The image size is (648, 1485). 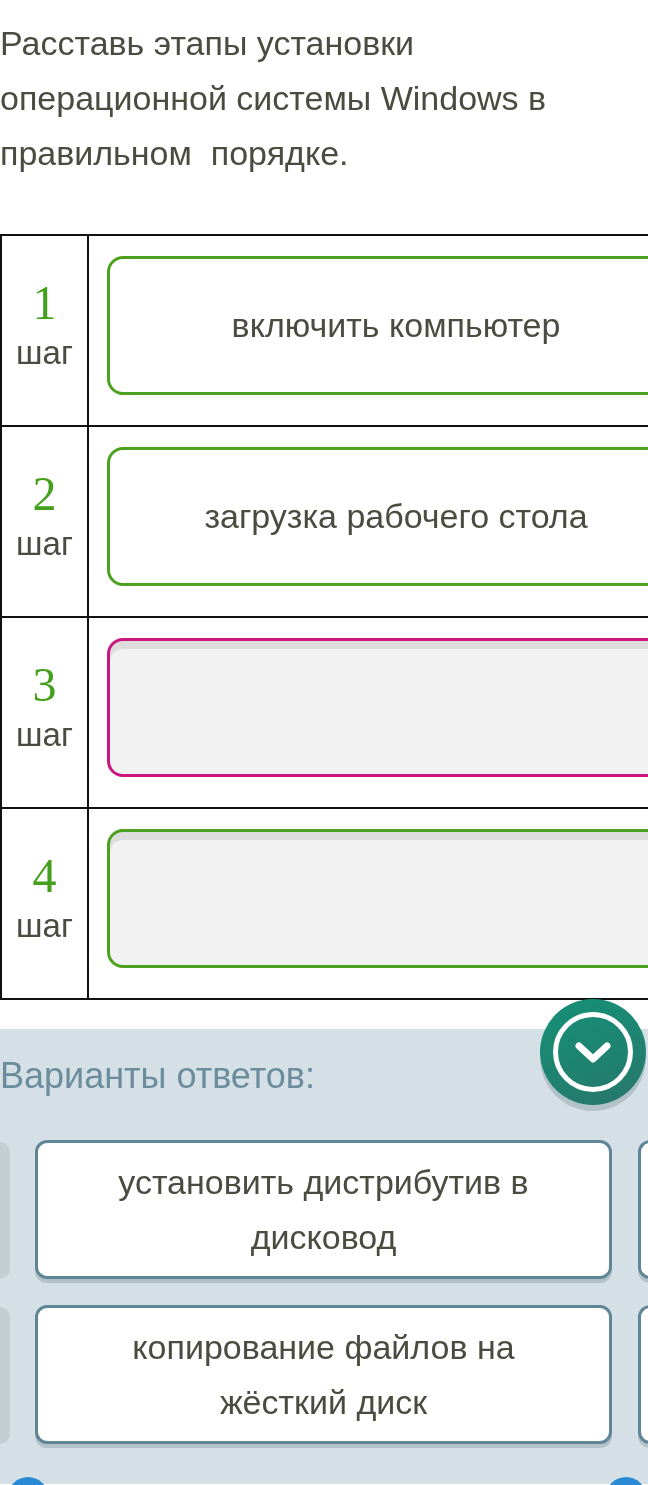 What do you see at coordinates (44, 875) in the screenshot?
I see `step-number: 4` at bounding box center [44, 875].